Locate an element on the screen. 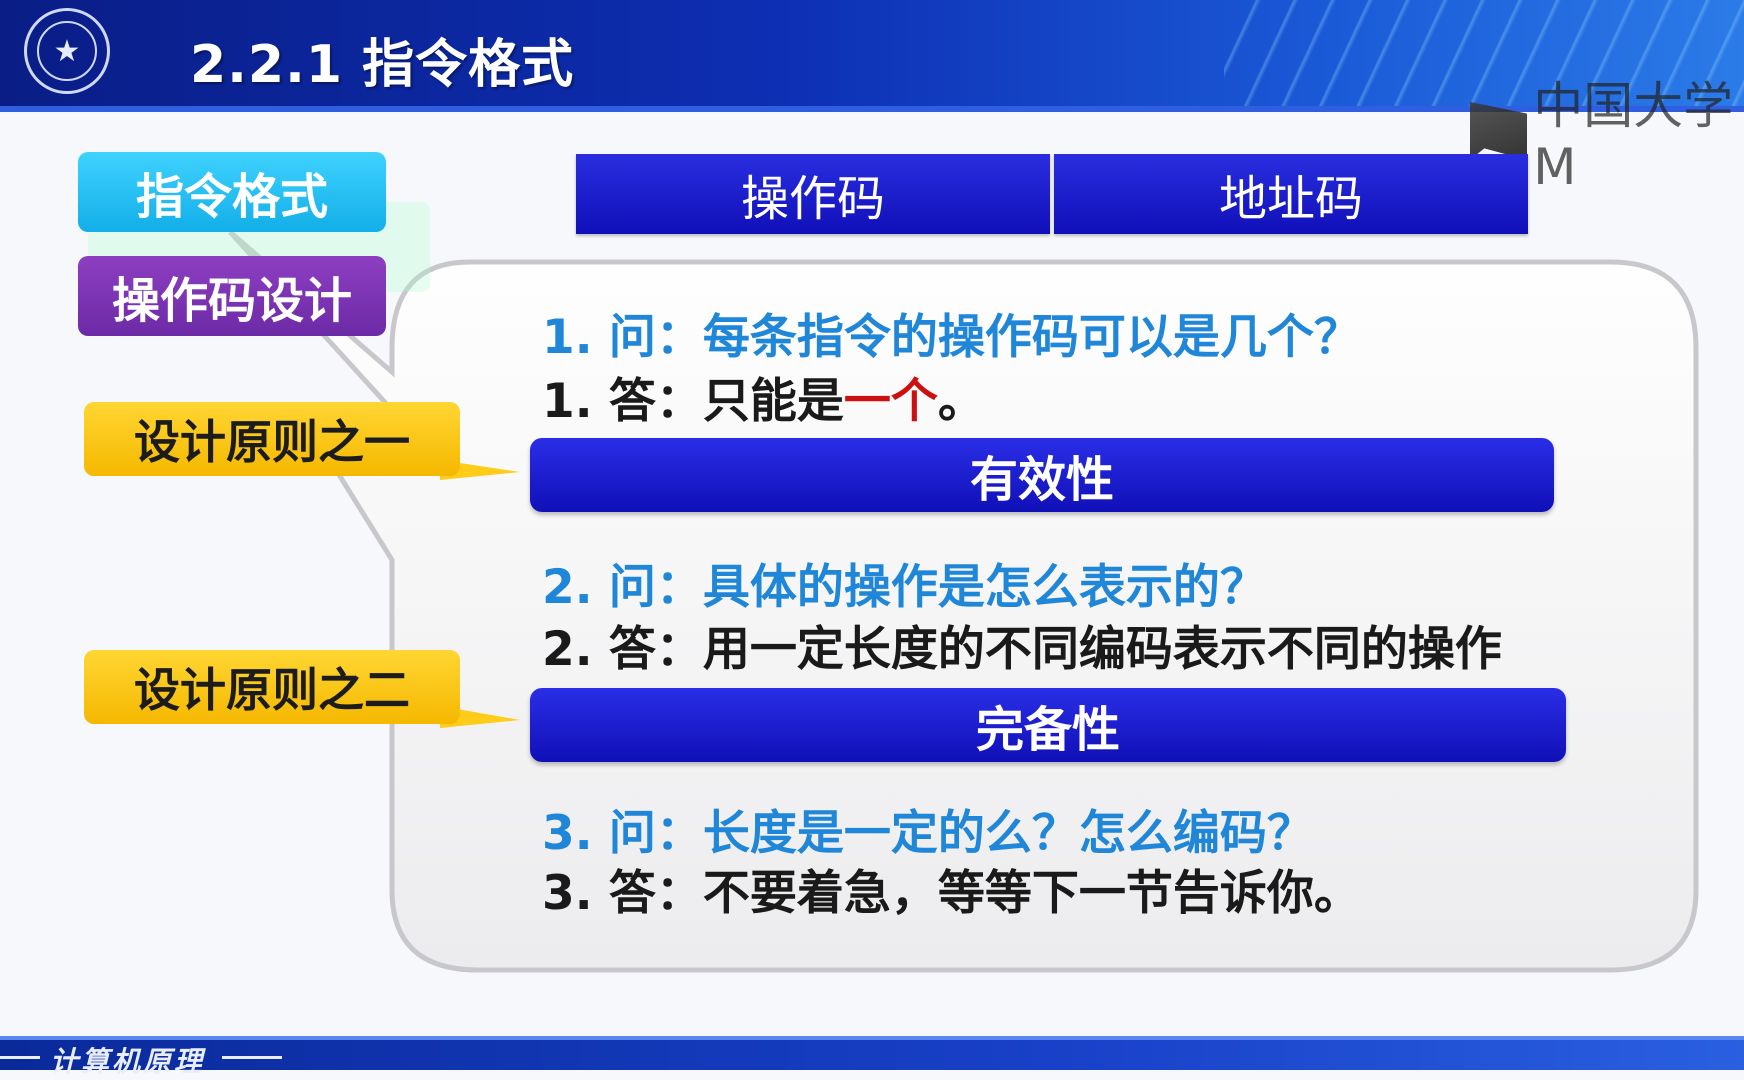  answer-1: 1. 答：只能是一个。 is located at coordinates (763, 396).